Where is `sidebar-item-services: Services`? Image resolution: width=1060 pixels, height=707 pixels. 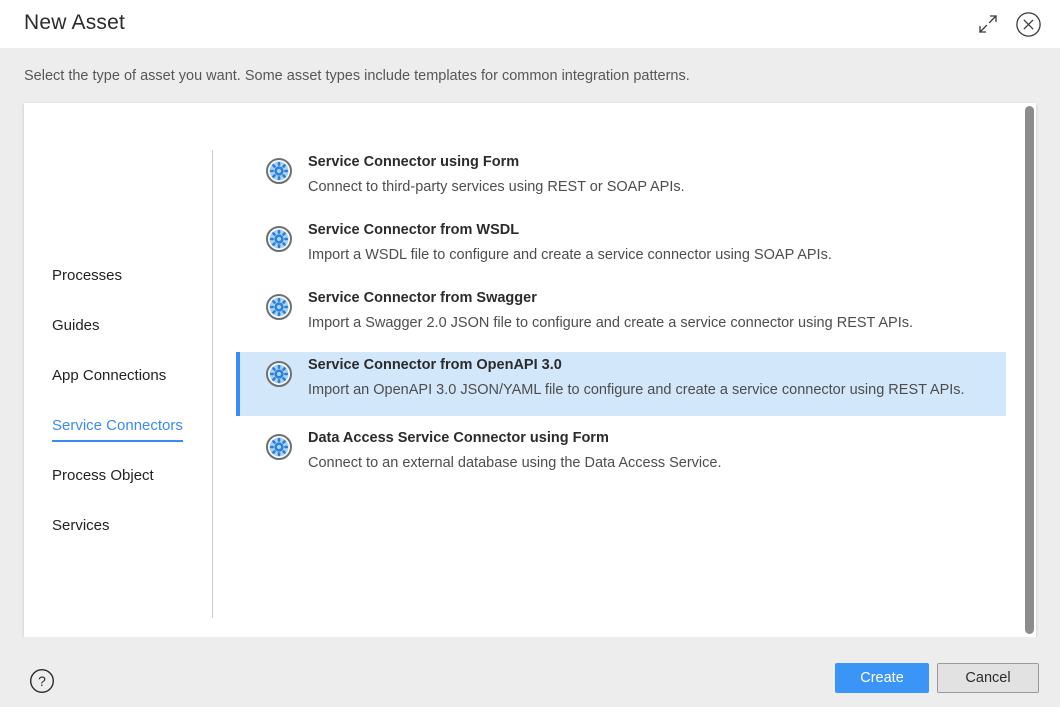 sidebar-item-services: Services is located at coordinates (81, 528).